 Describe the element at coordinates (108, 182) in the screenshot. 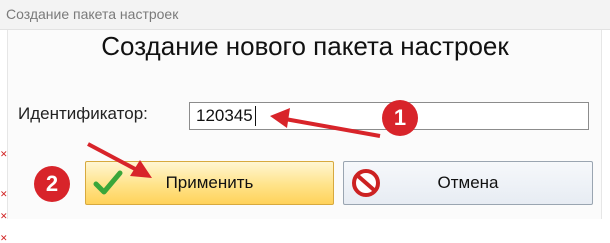

I see `checkmark-icon` at that location.